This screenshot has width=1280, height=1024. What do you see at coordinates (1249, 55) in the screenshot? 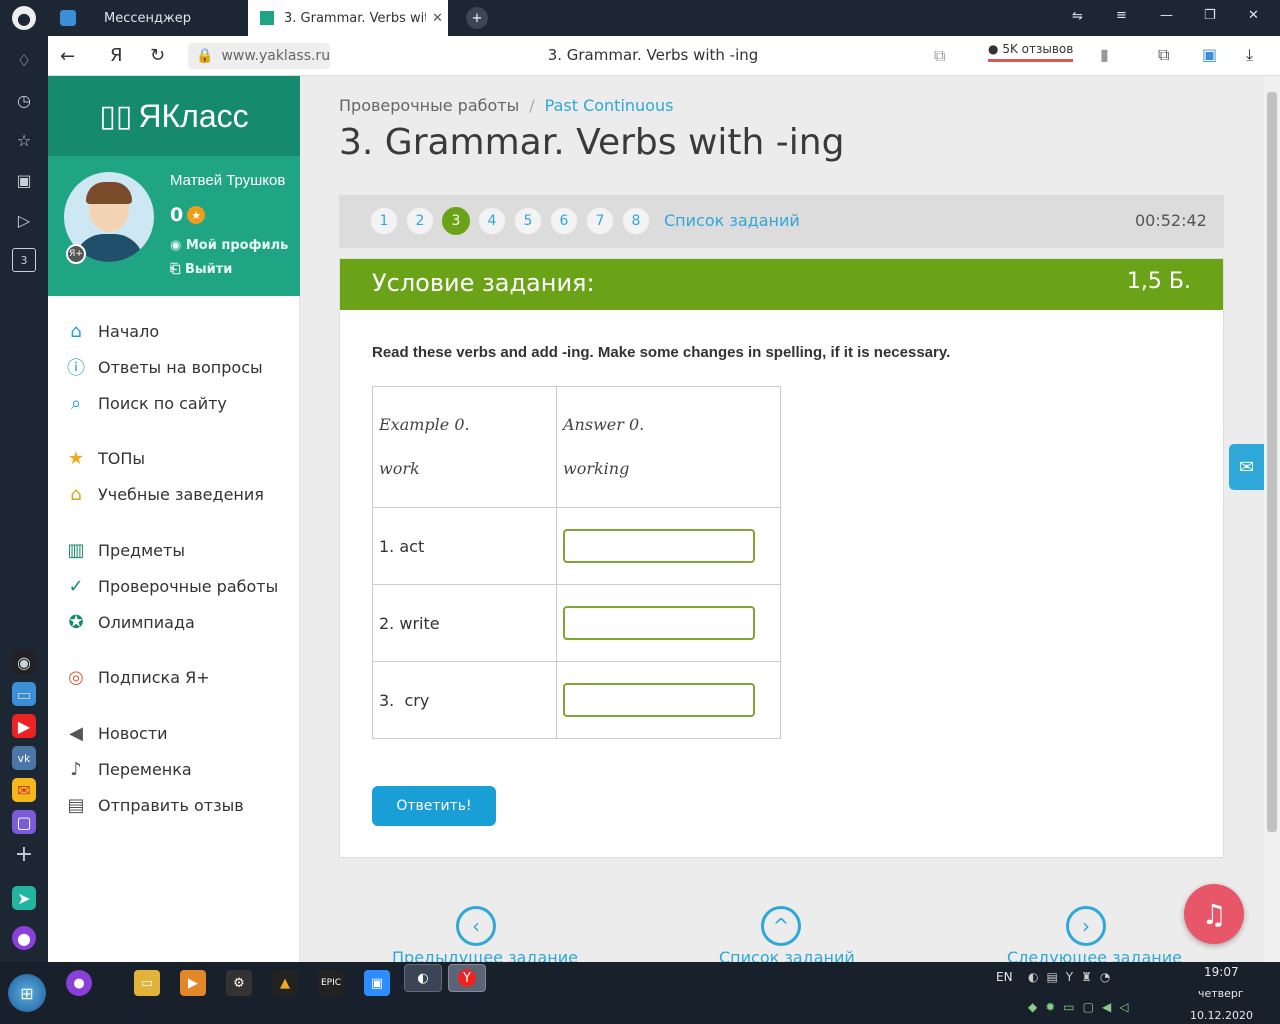
I see `download-icon: ⤓` at bounding box center [1249, 55].